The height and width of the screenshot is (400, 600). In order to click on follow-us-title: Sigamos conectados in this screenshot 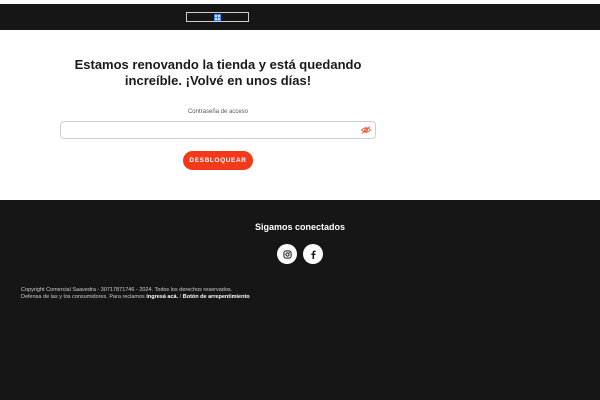, I will do `click(300, 227)`.